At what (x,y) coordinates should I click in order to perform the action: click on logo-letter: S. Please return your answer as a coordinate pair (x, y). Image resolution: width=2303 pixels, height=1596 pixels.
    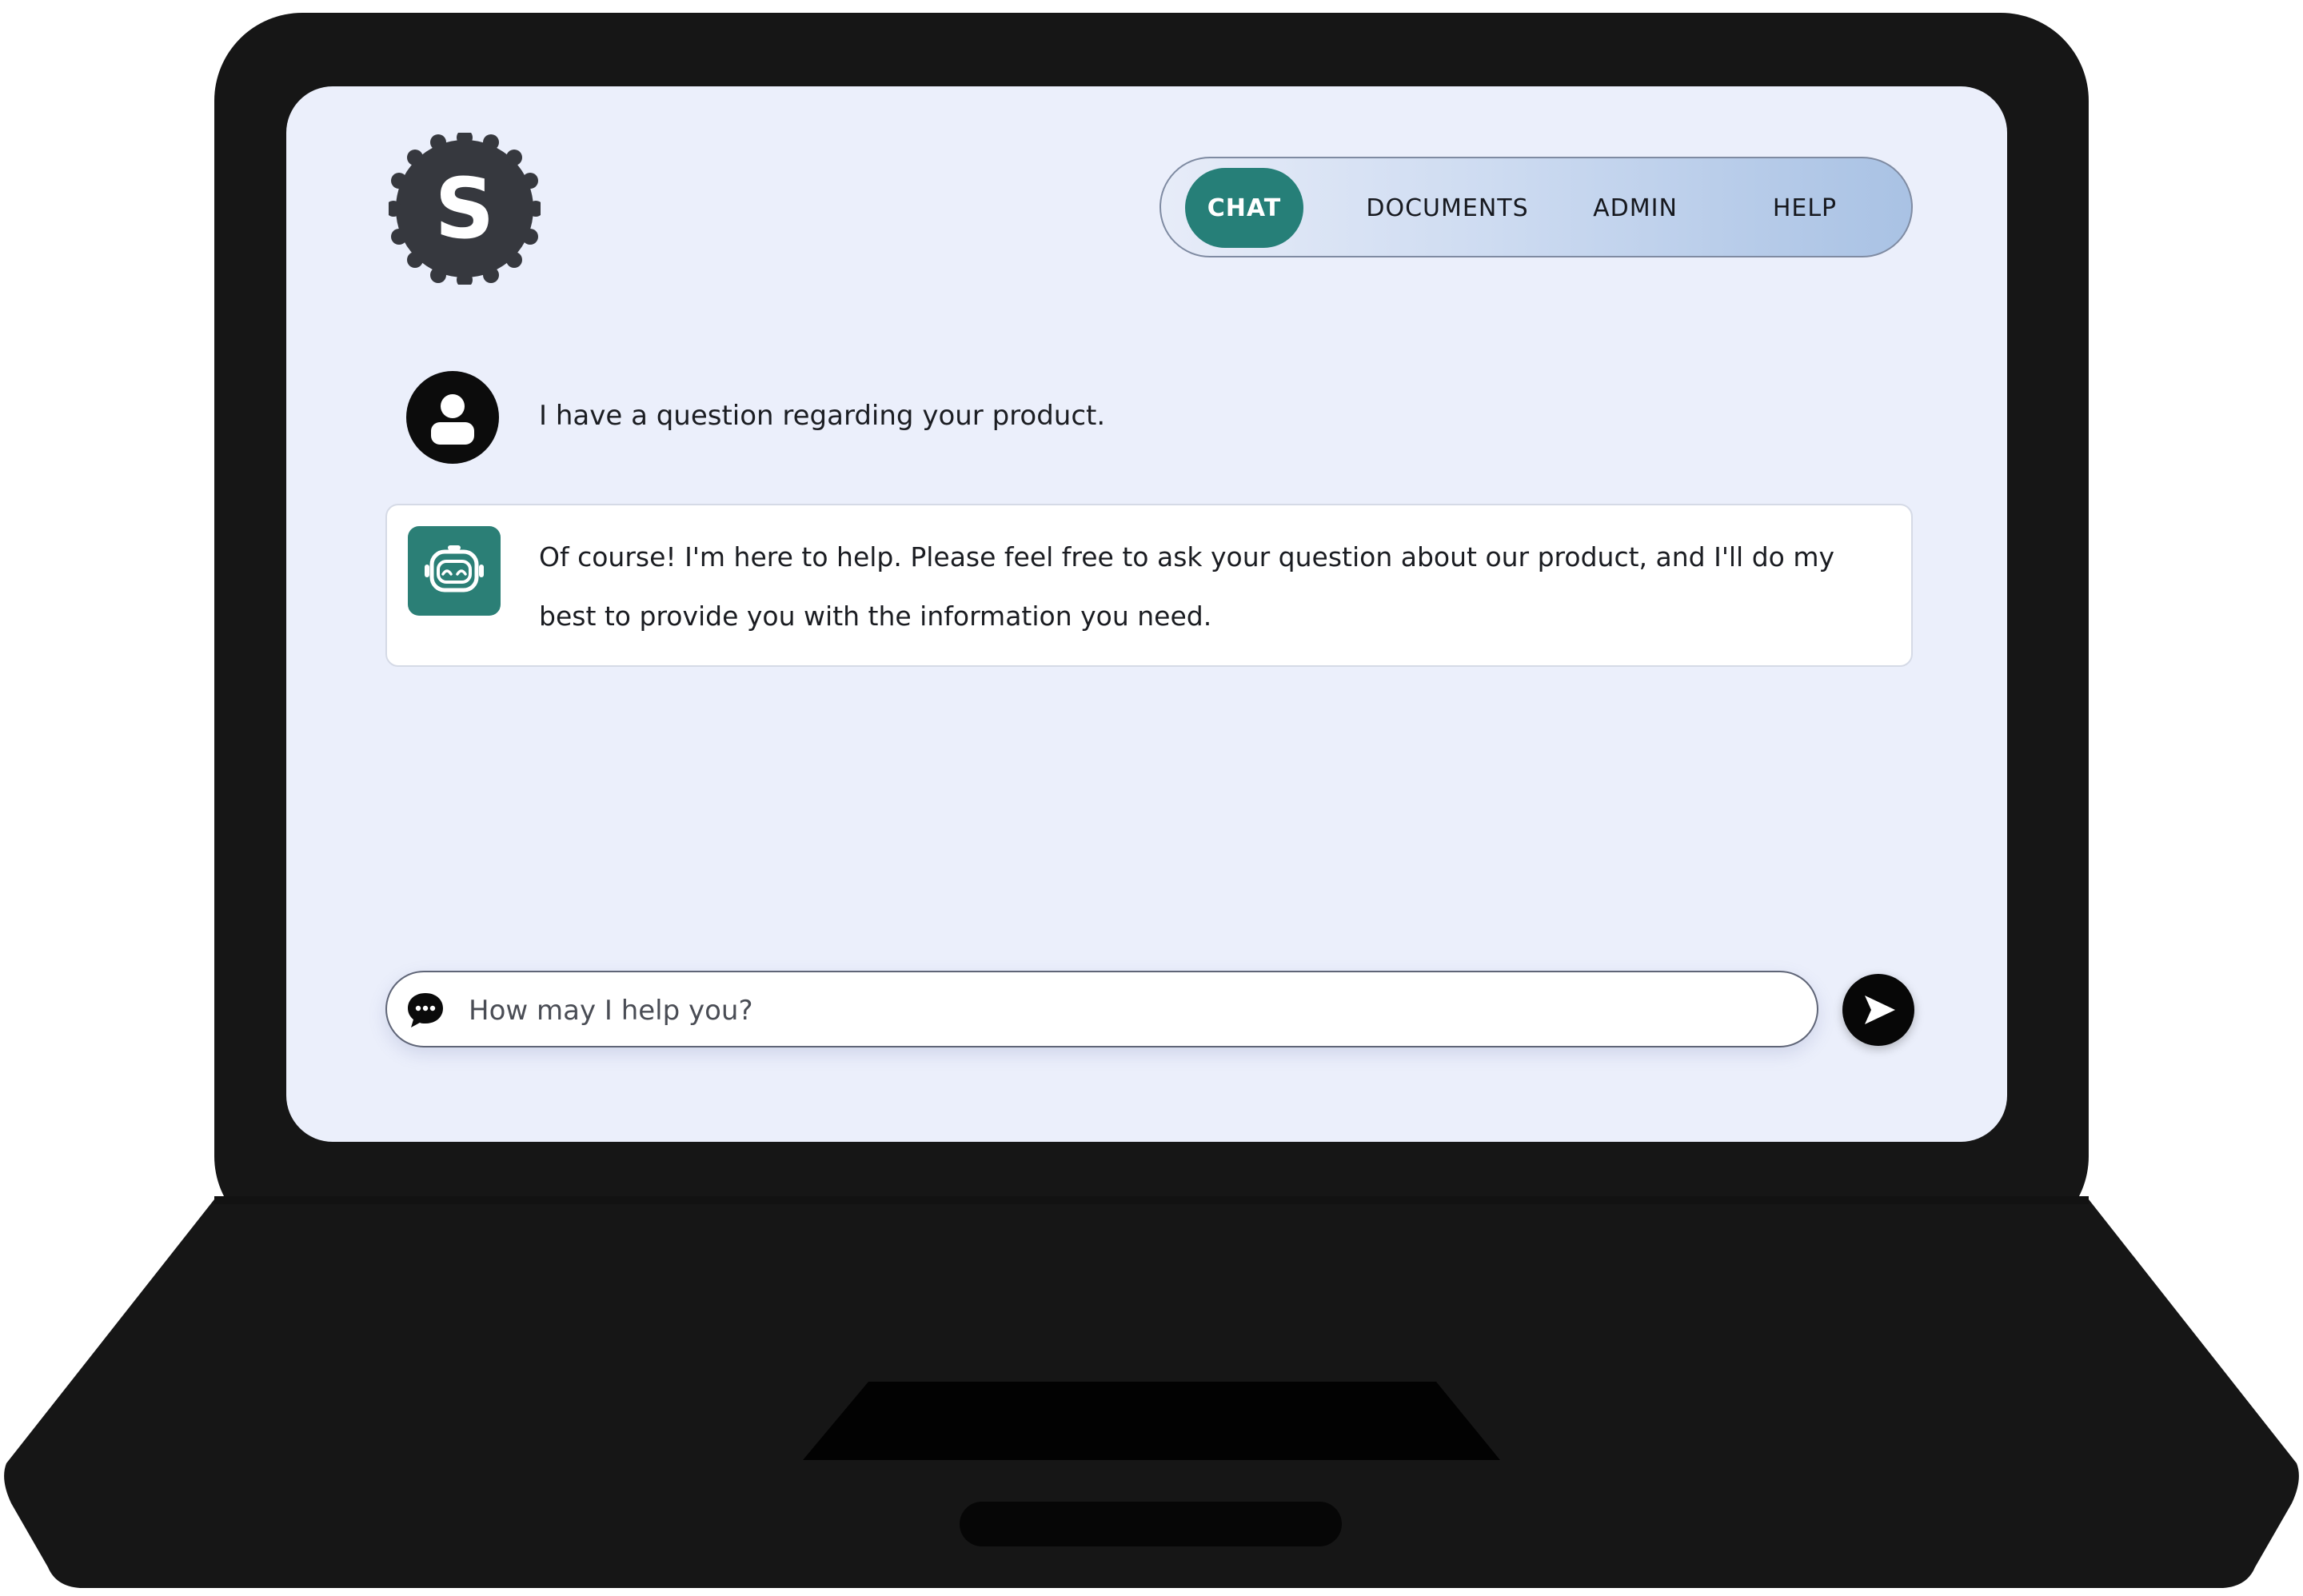
    Looking at the image, I should click on (464, 208).